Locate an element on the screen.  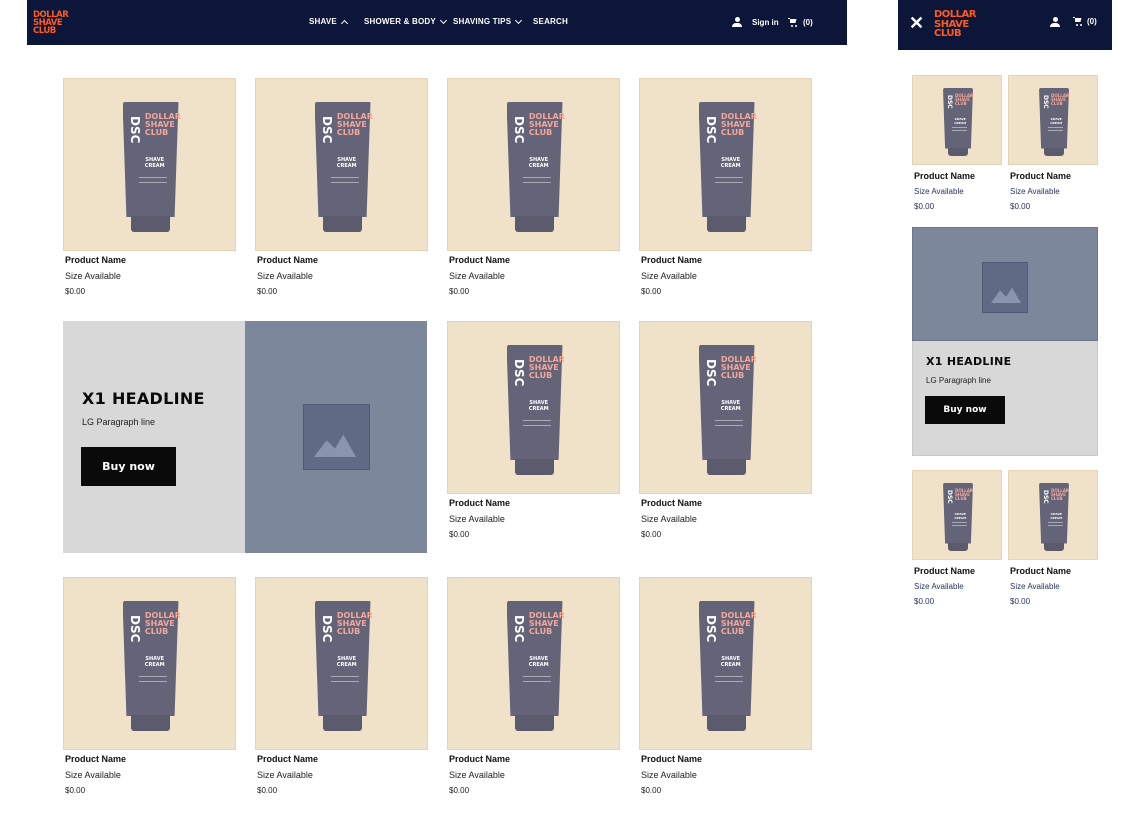
nav-item-shave: SHAVE is located at coordinates (329, 22).